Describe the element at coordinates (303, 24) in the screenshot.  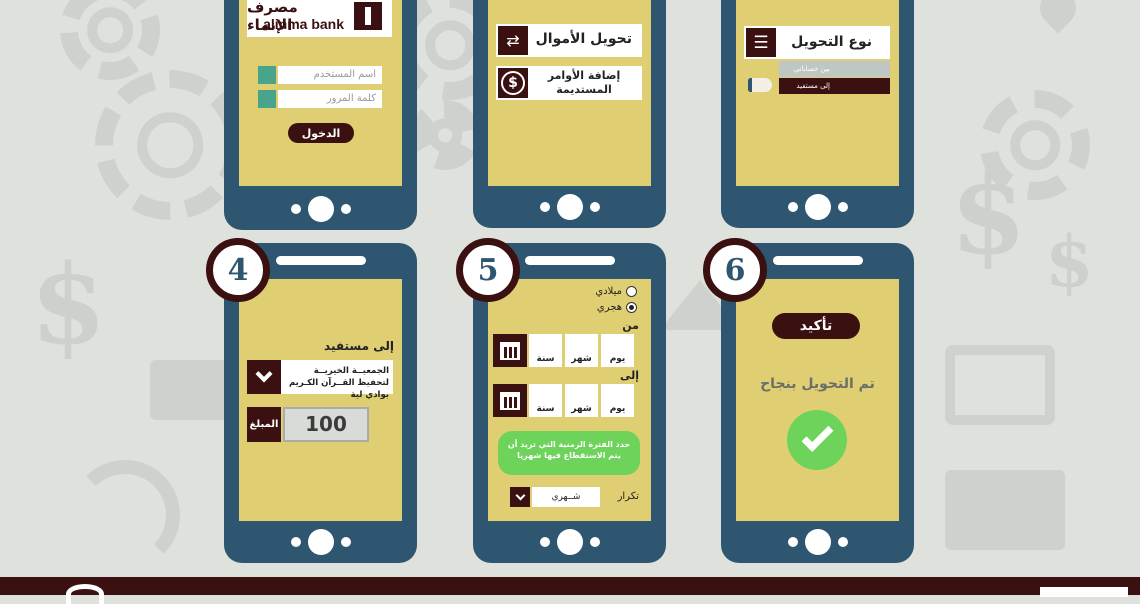
I see `bank-logo-english: alinma bank` at that location.